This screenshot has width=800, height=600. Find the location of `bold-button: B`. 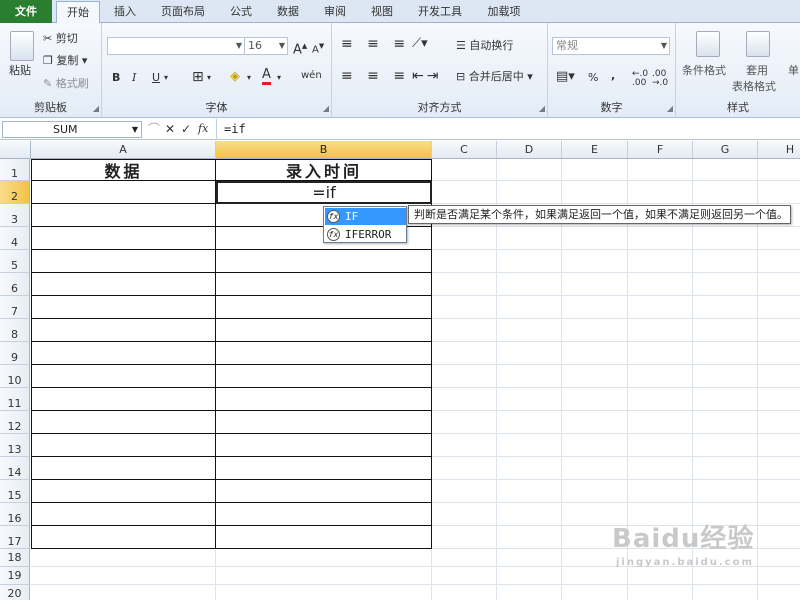

bold-button: B is located at coordinates (116, 78).